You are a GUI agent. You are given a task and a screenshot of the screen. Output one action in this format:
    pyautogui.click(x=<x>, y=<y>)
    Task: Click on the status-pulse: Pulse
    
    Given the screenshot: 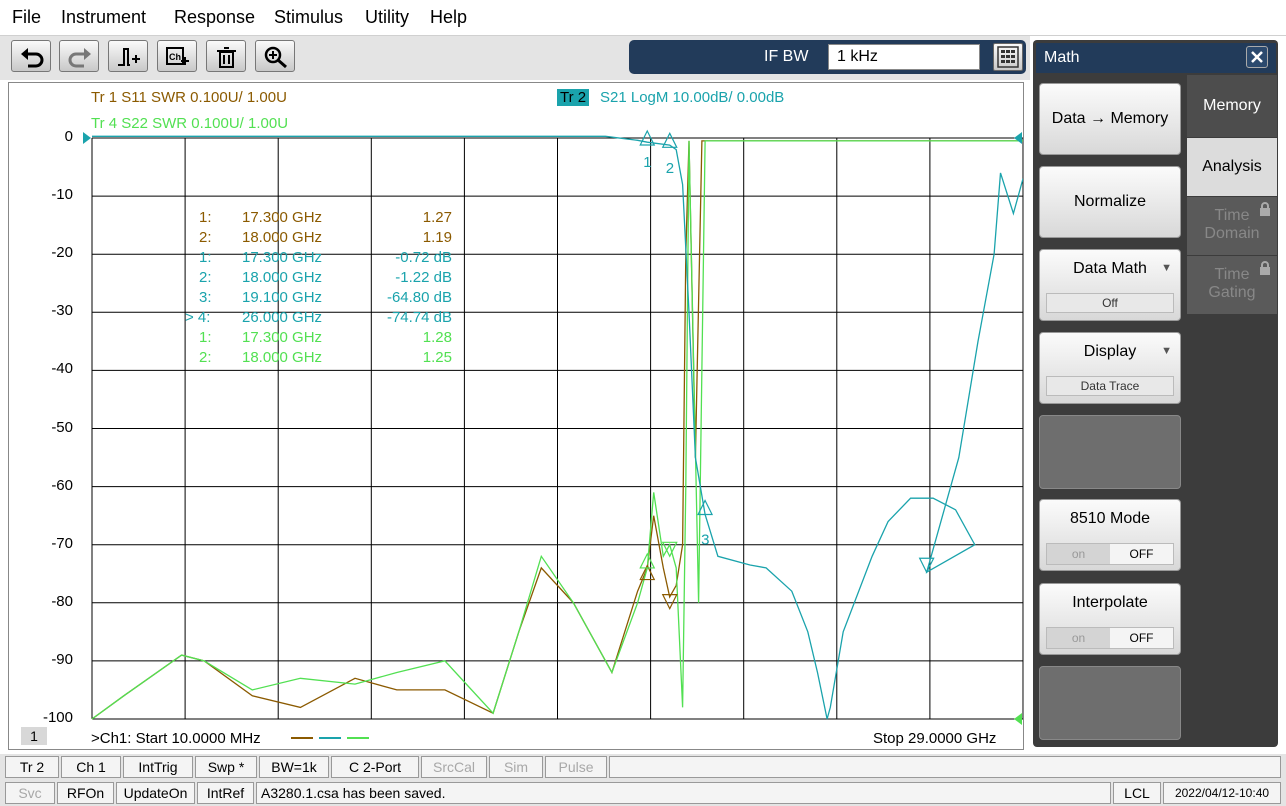 What is the action you would take?
    pyautogui.click(x=576, y=767)
    